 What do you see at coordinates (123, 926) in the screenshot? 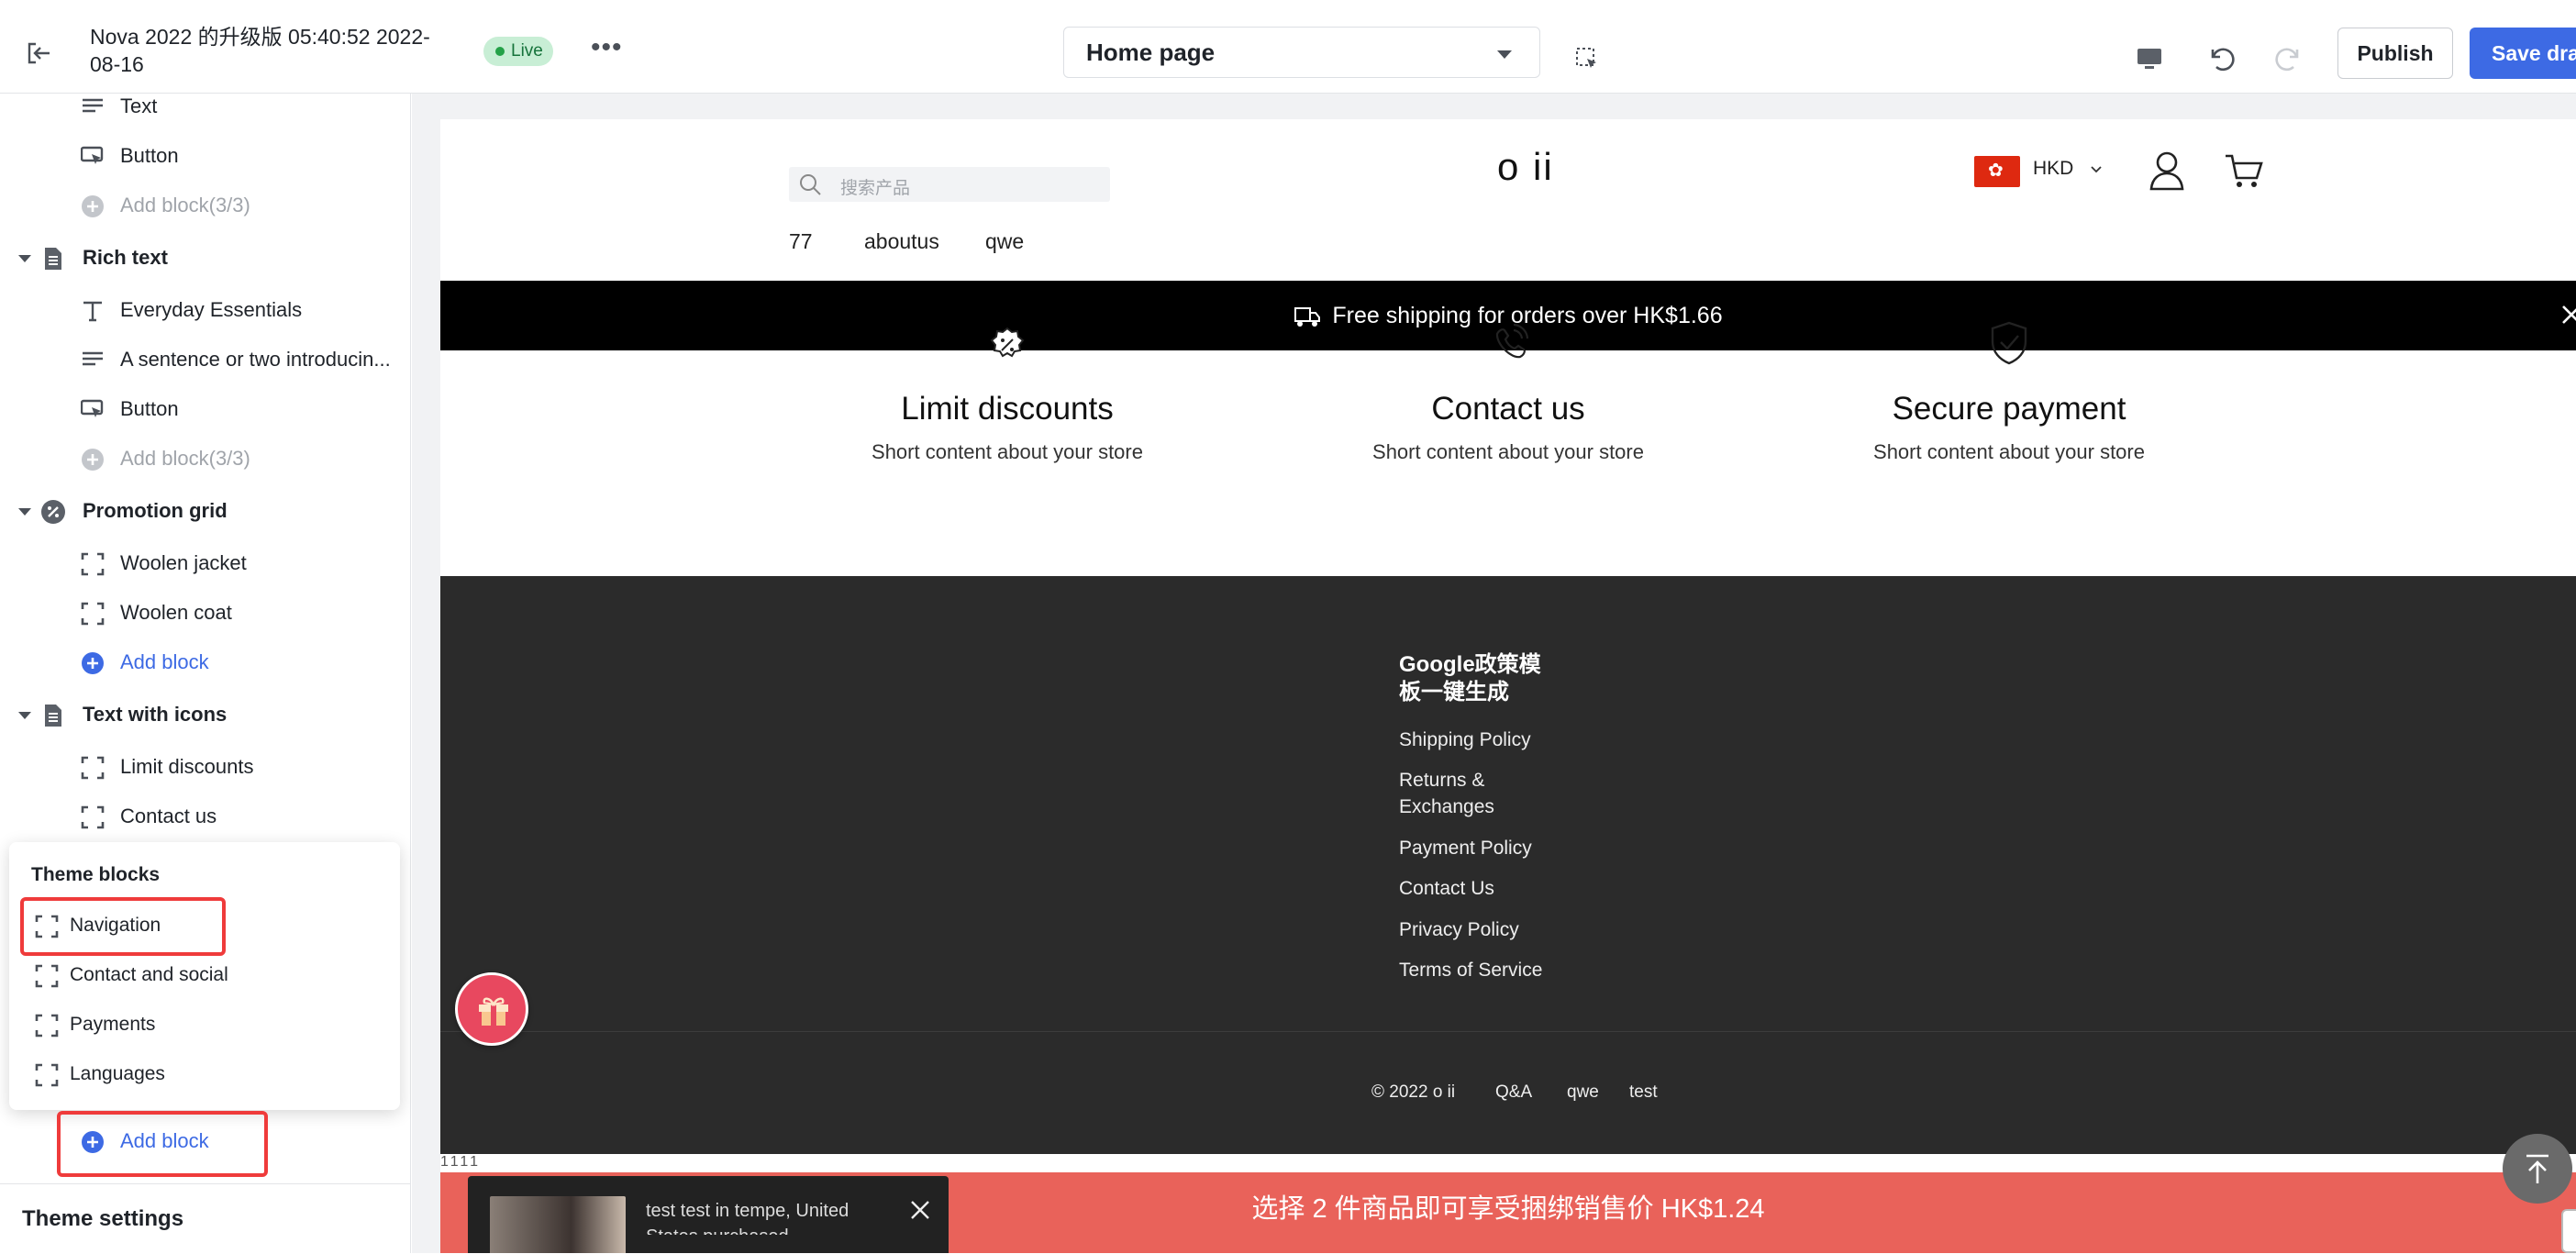
I see `highlight-navigation` at bounding box center [123, 926].